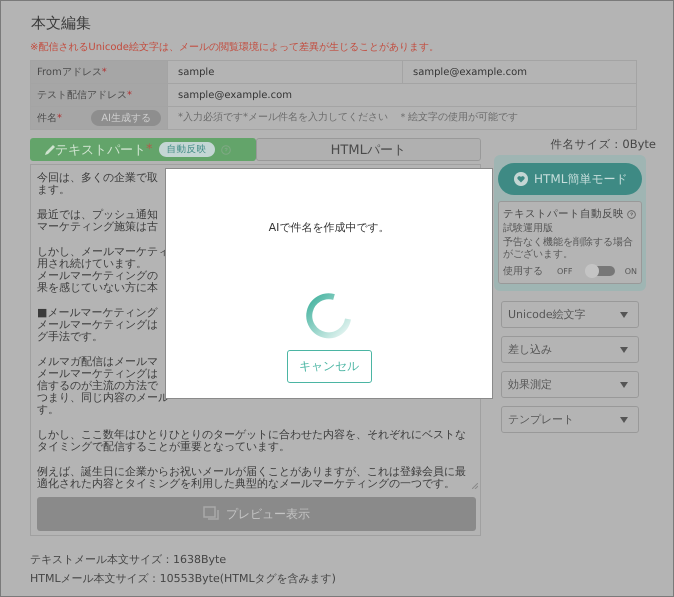 This screenshot has width=674, height=597. I want to click on body-text-line: グ手法です。, so click(70, 337).